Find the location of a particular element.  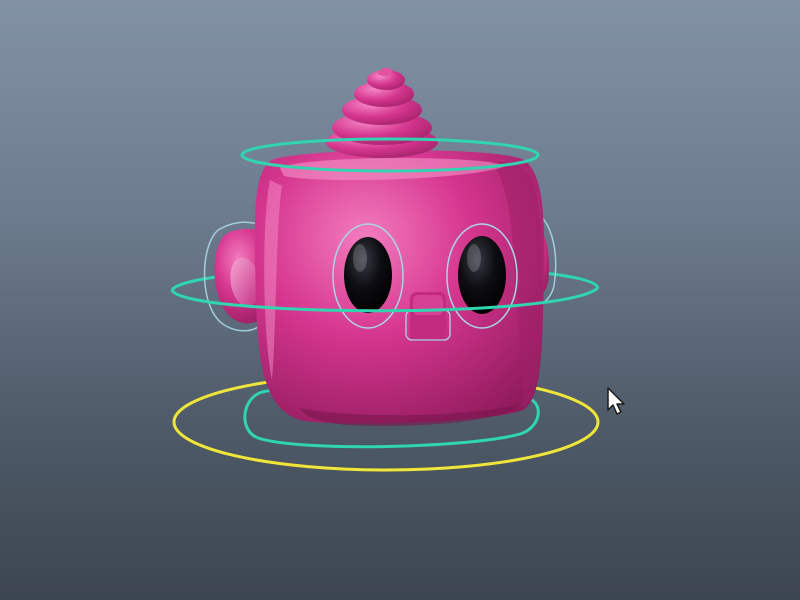

arrow-cursor-icon is located at coordinates (616, 401).